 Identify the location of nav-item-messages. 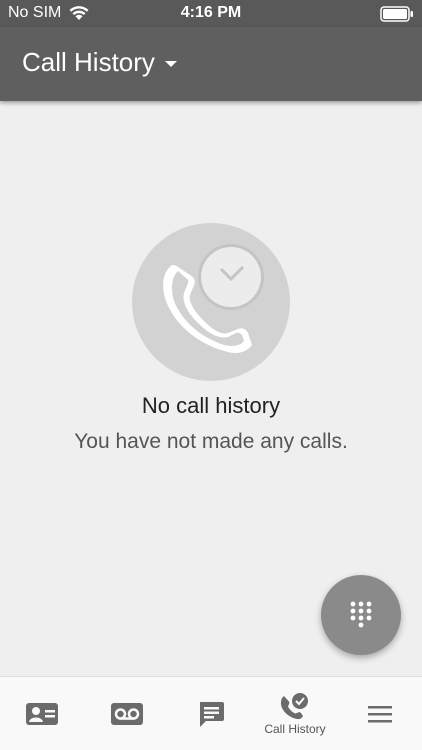
(211, 713).